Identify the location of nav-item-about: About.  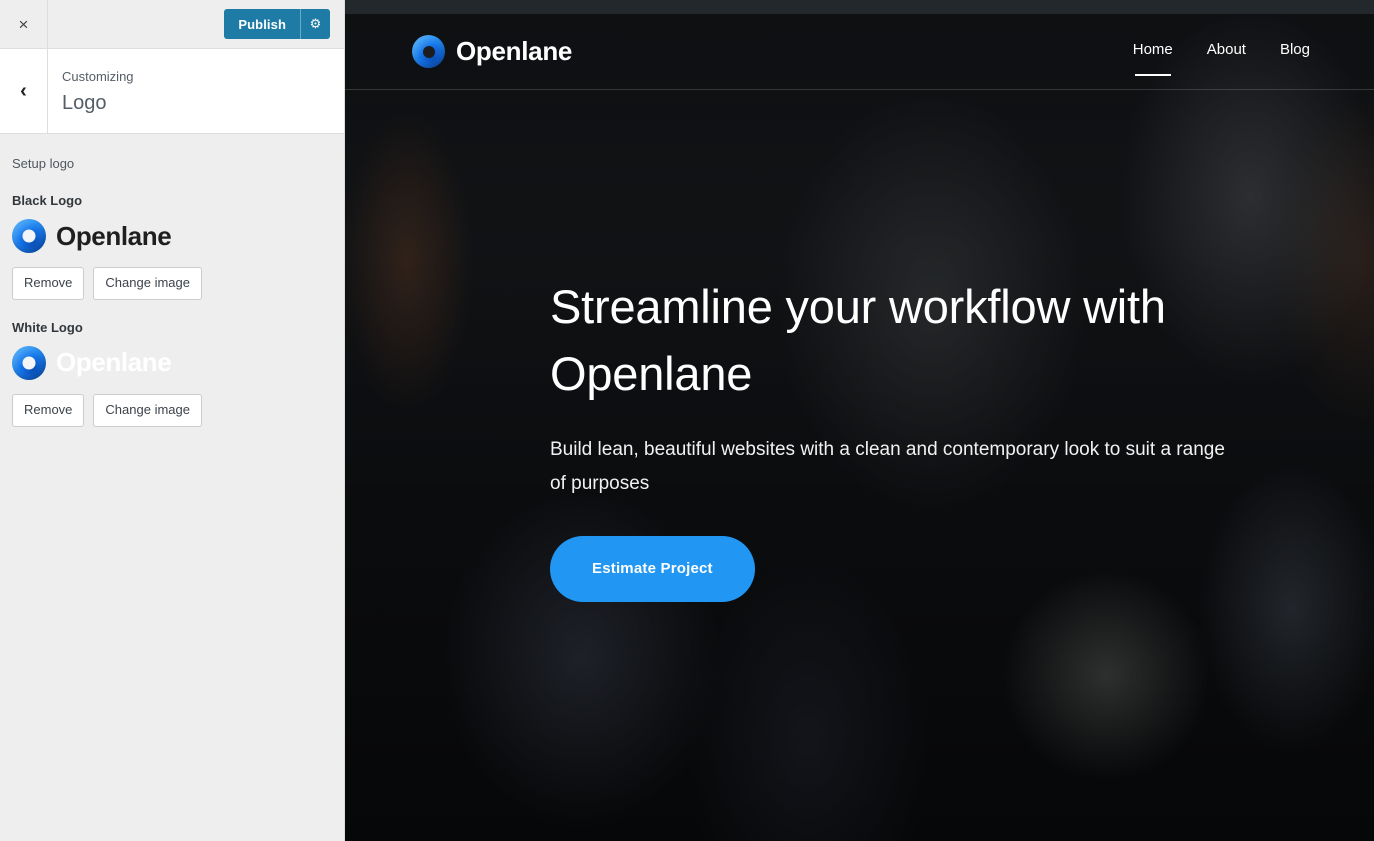
(1226, 51).